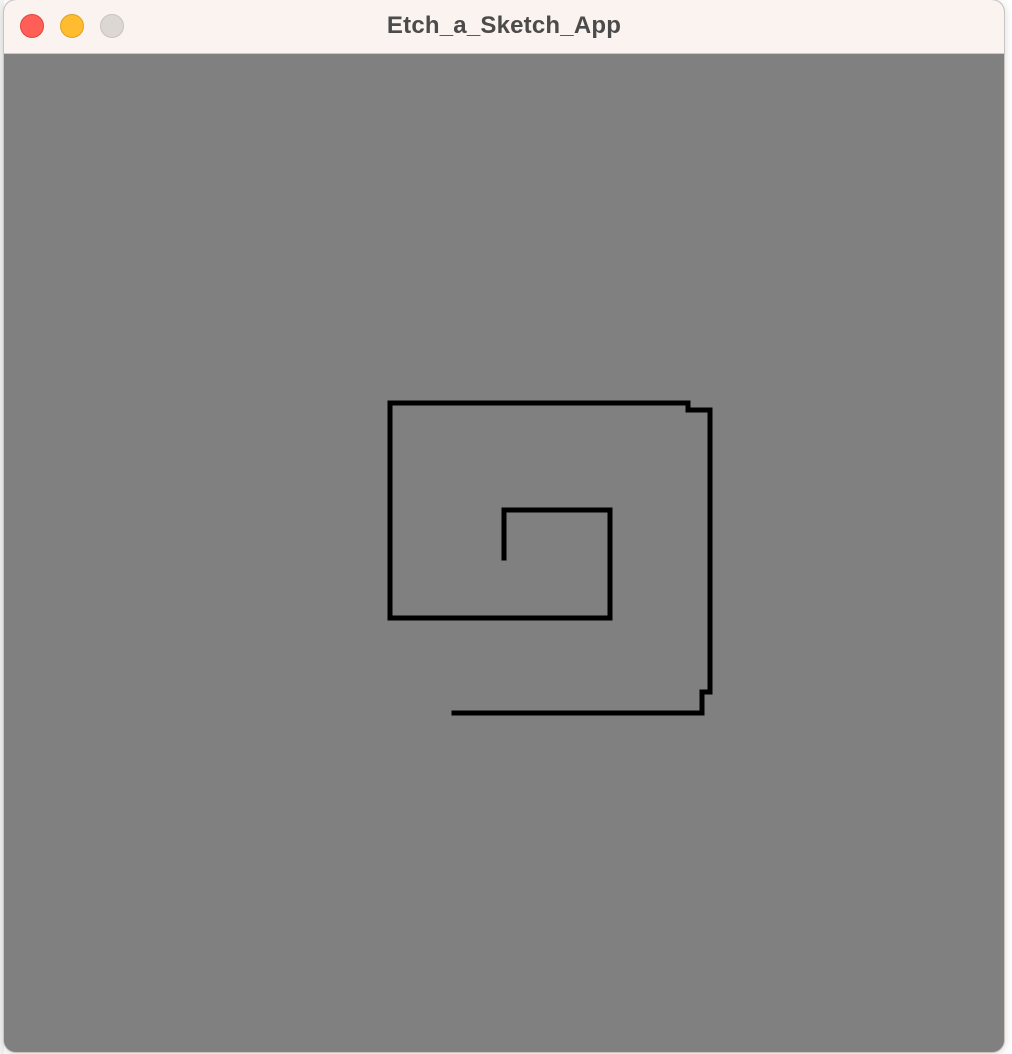 Image resolution: width=1012 pixels, height=1054 pixels. I want to click on title-bar: Etch_a_Sketch_App, so click(504, 27).